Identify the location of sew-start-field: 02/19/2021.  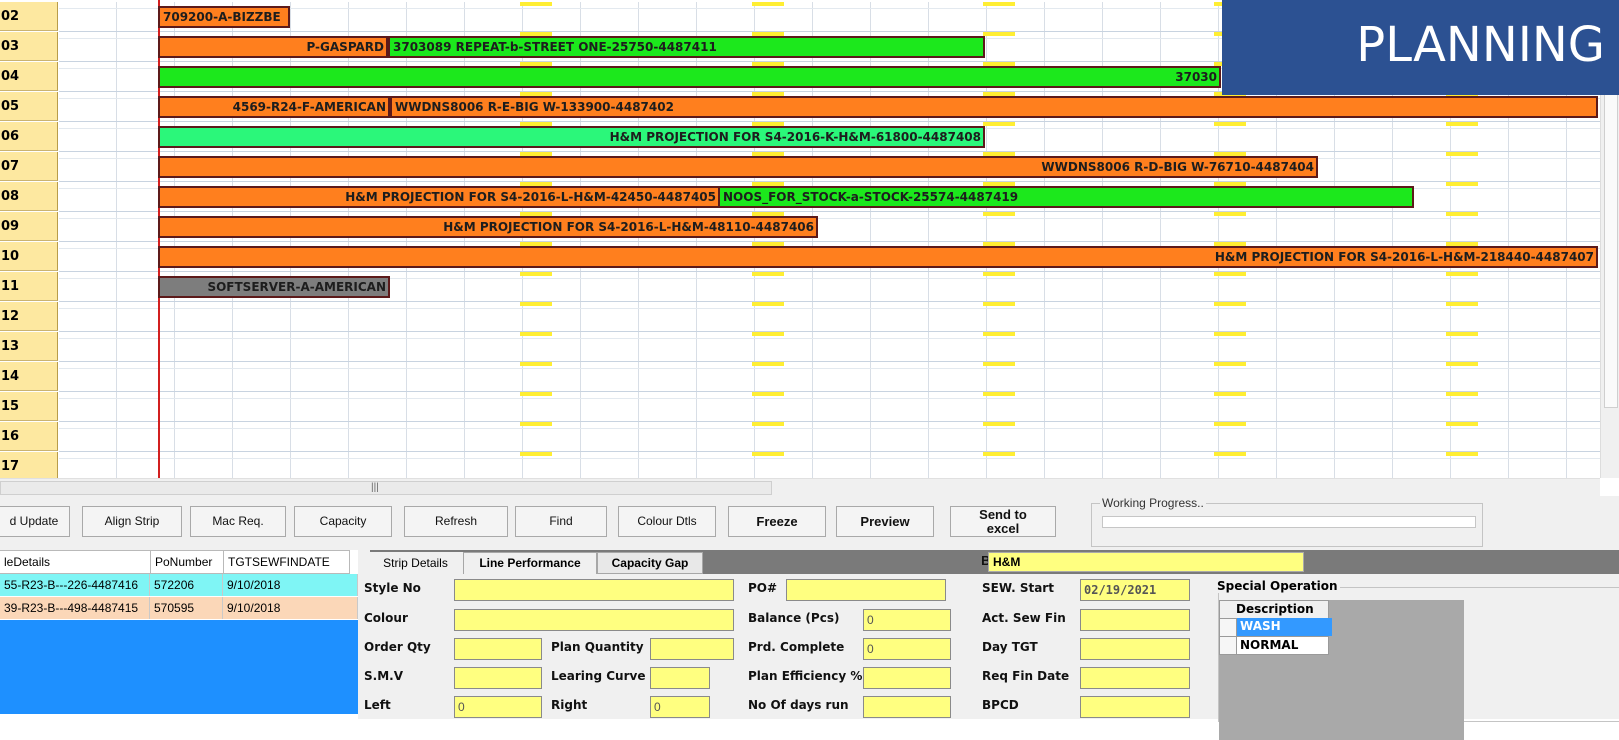
(1135, 590).